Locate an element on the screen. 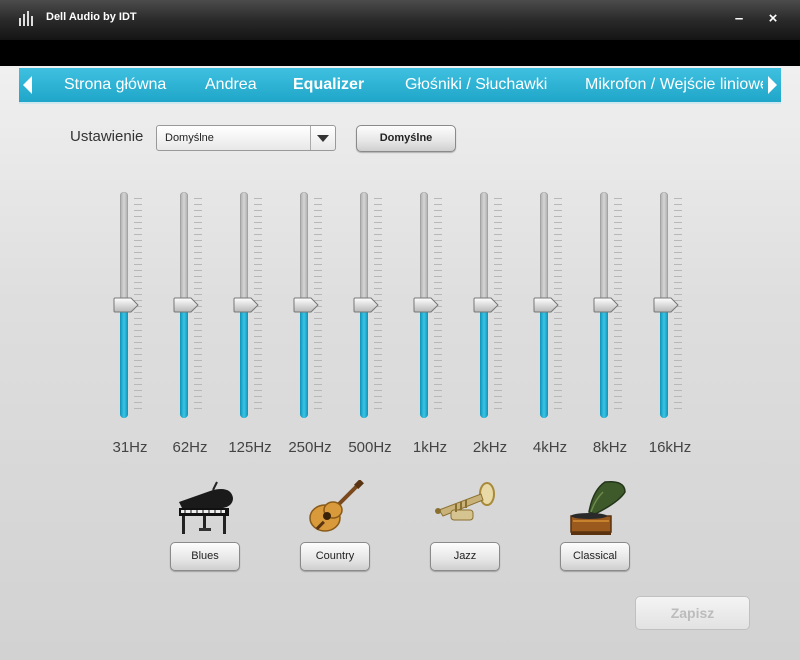  scroll-left-button is located at coordinates (28, 85).